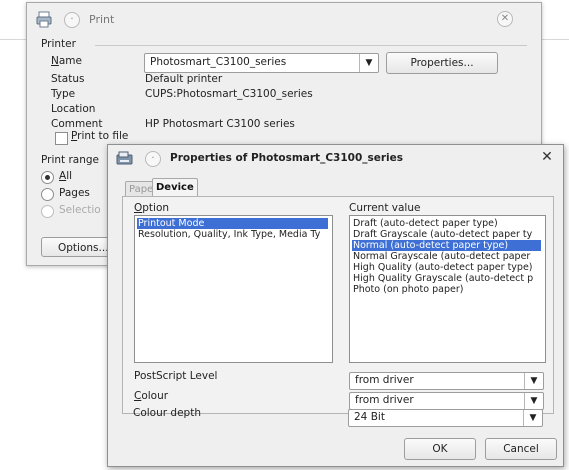 This screenshot has width=569, height=470. Describe the element at coordinates (521, 449) in the screenshot. I see `cancel-button: Cancel` at that location.